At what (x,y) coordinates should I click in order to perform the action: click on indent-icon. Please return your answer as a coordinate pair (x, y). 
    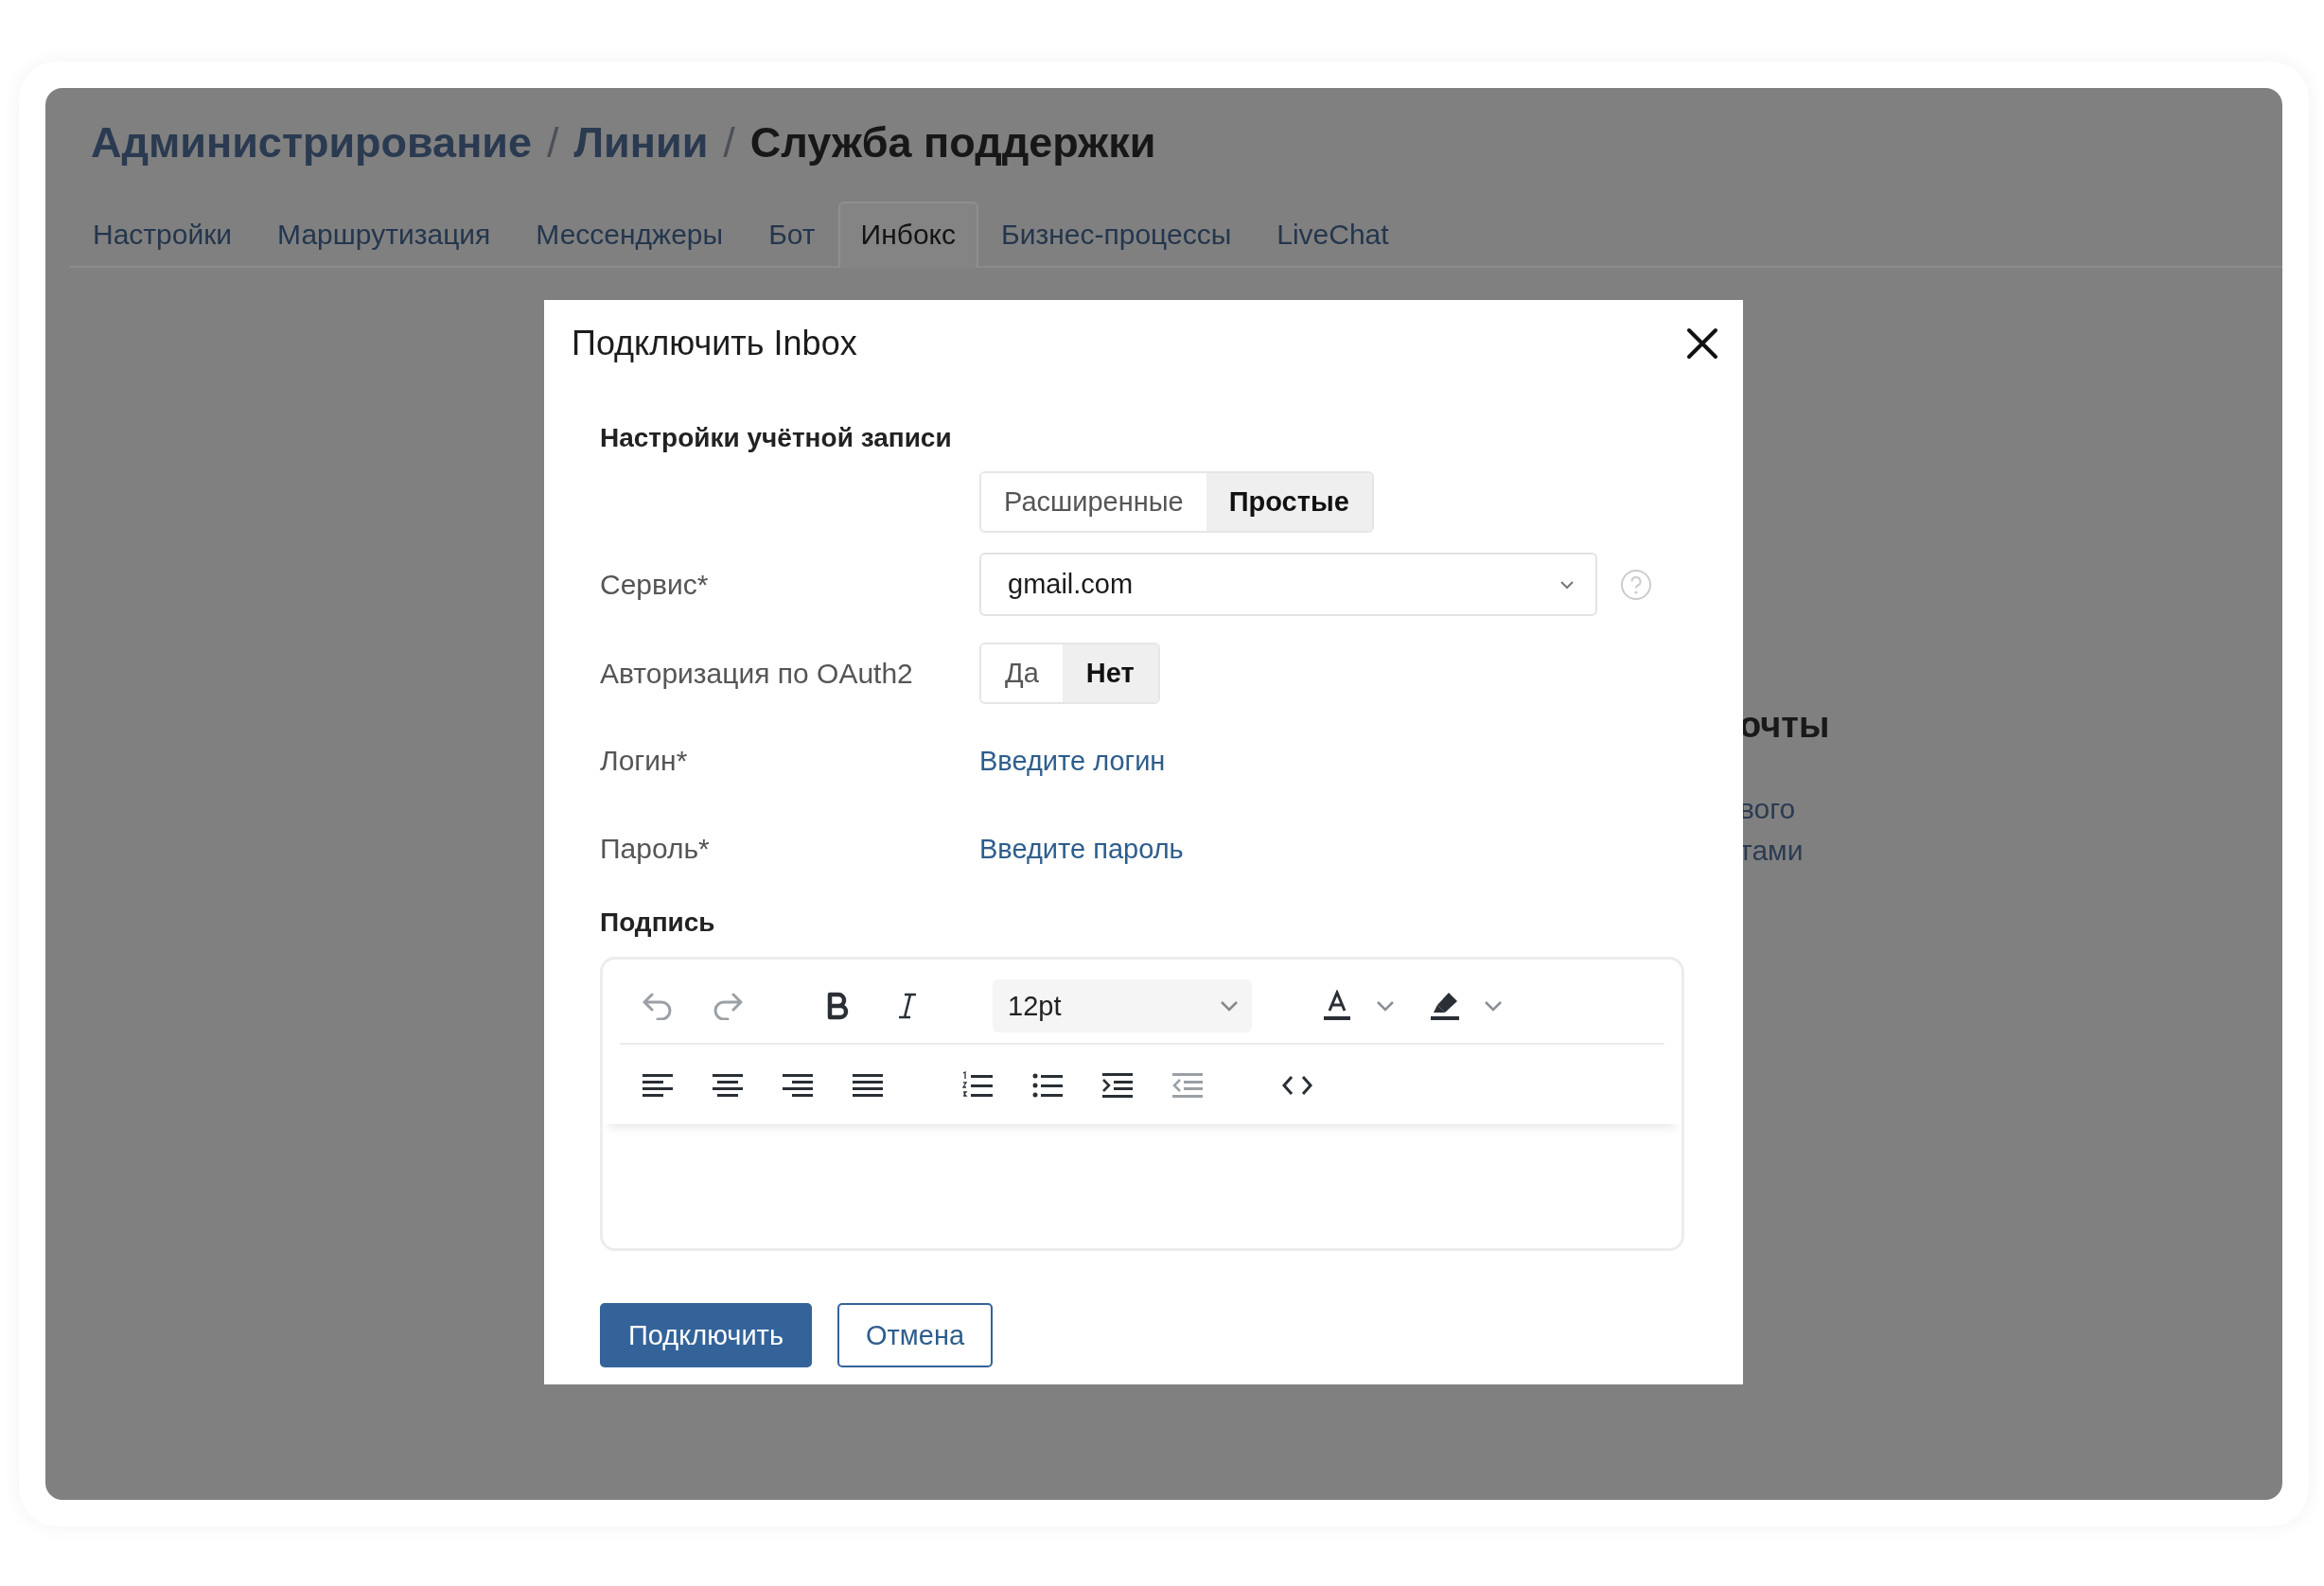
    Looking at the image, I should click on (1117, 1085).